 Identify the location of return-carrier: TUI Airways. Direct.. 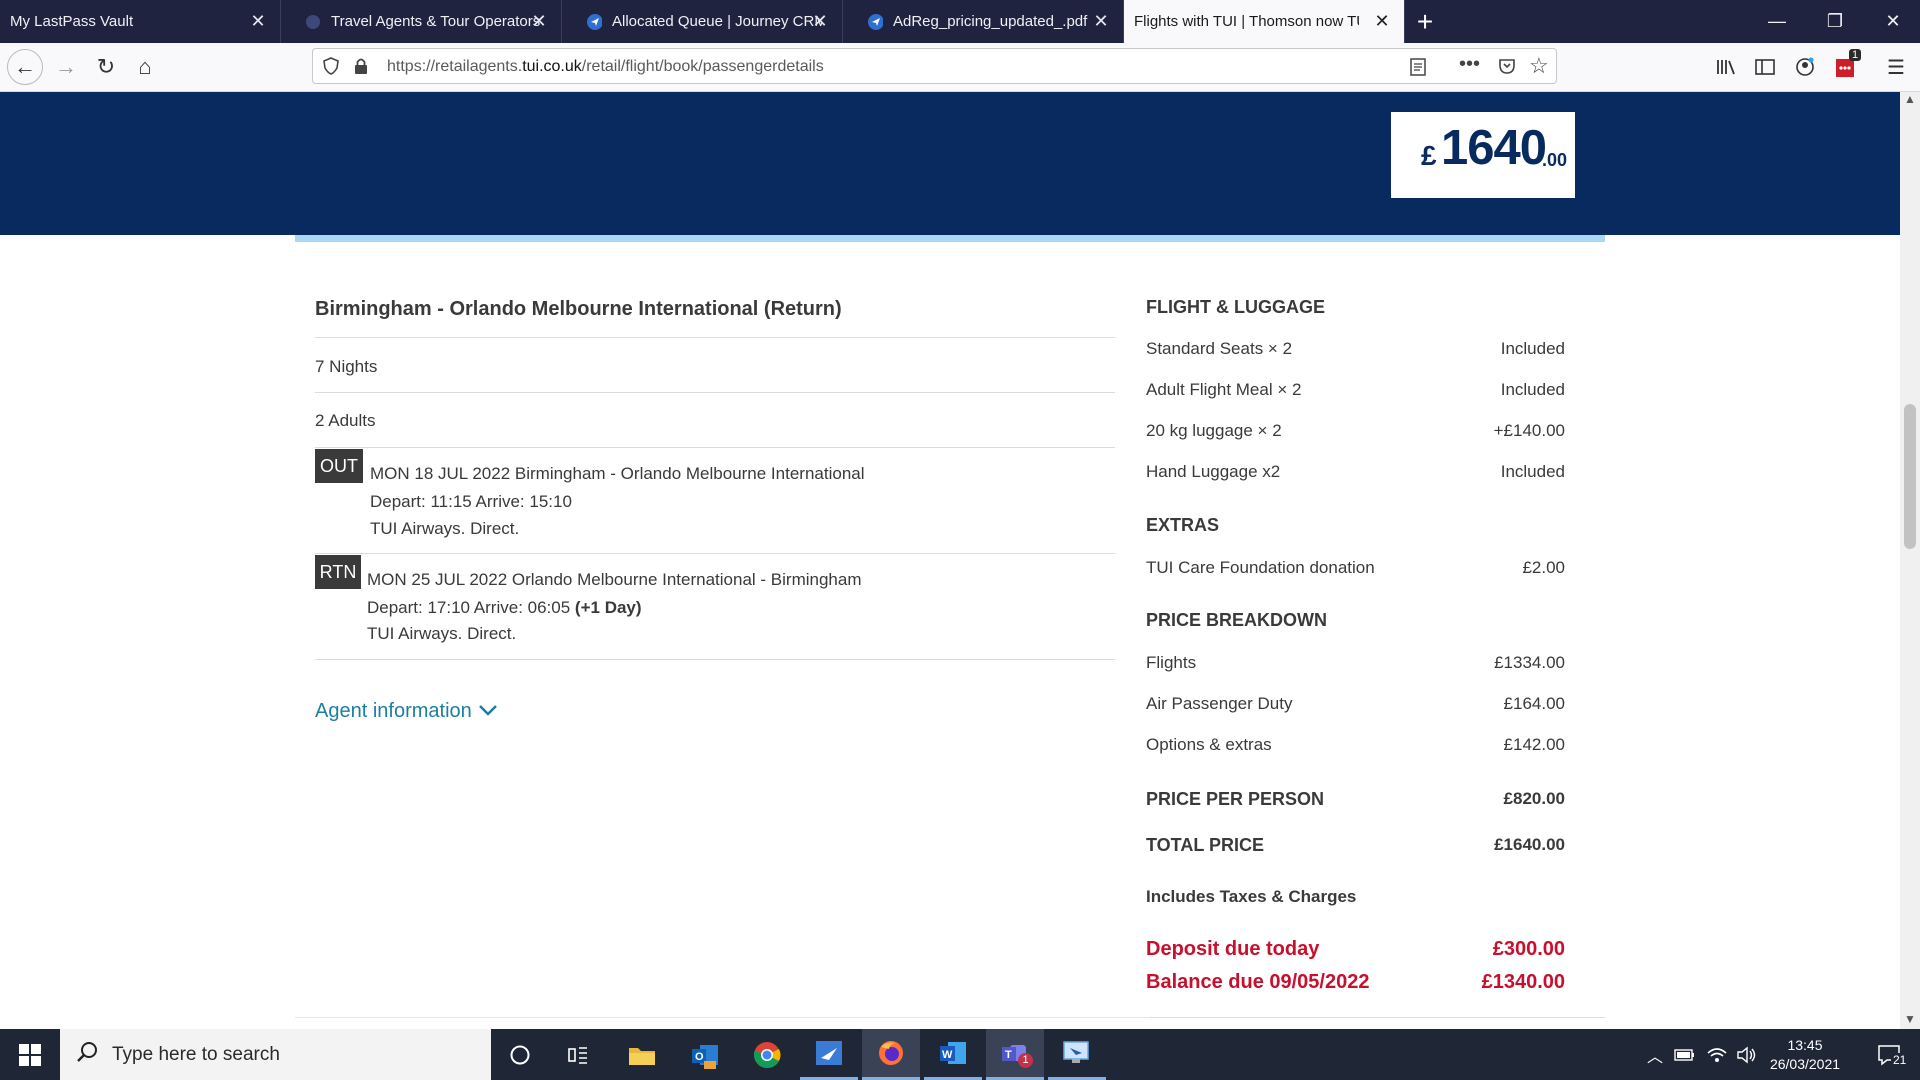
(442, 633).